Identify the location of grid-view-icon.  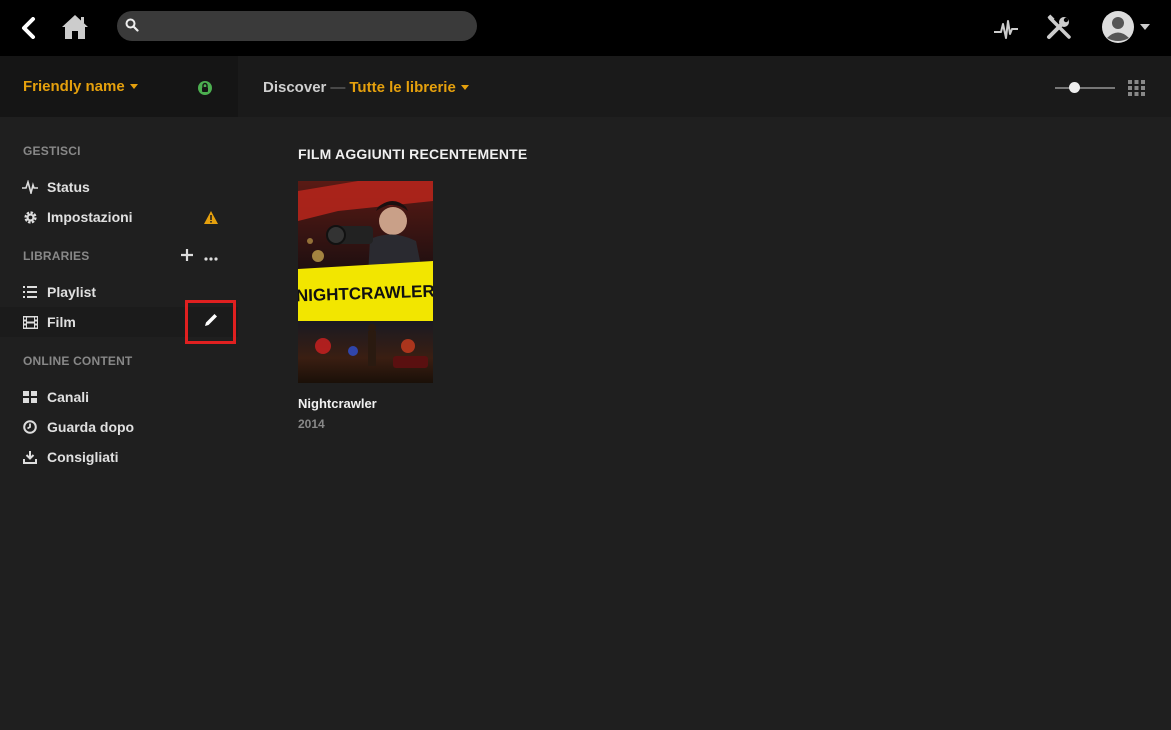
(1136, 90).